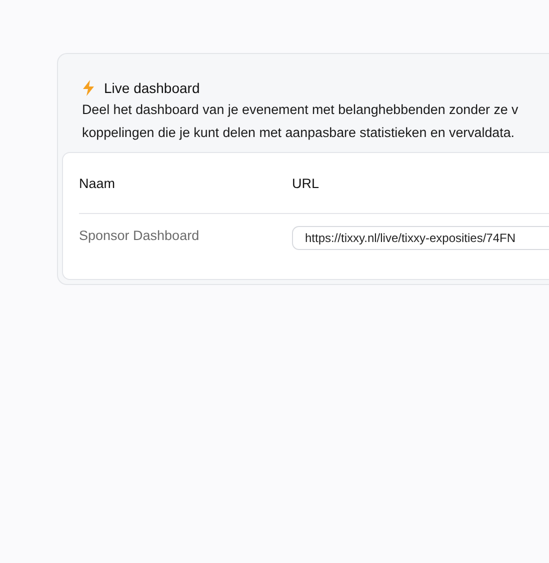 This screenshot has width=549, height=563. I want to click on description-text: koppelingen die je kunt delen met aanpasbare statistieken en vervaldata., so click(299, 133).